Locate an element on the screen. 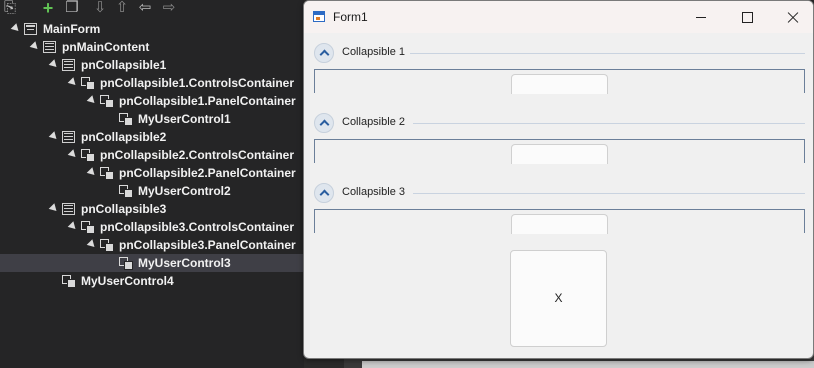 This screenshot has width=814, height=368. tree-node-label: MyUserControl3 is located at coordinates (184, 263).